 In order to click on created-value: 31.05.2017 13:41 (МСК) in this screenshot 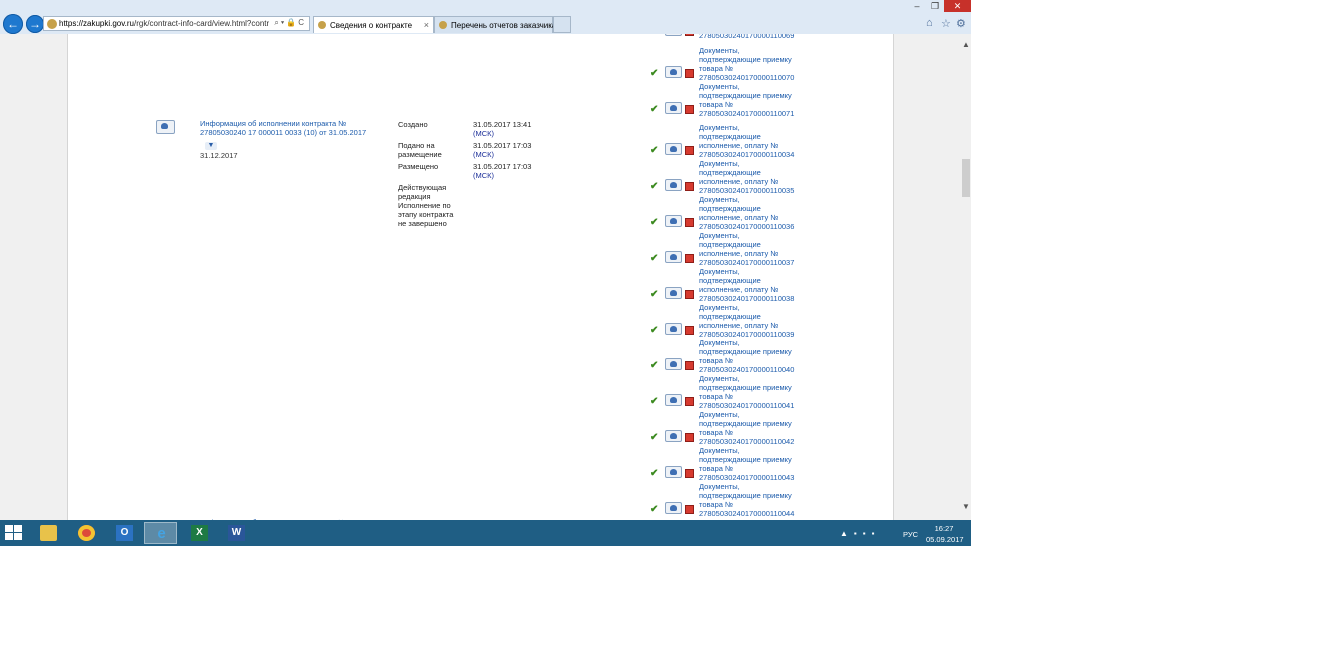, I will do `click(502, 129)`.